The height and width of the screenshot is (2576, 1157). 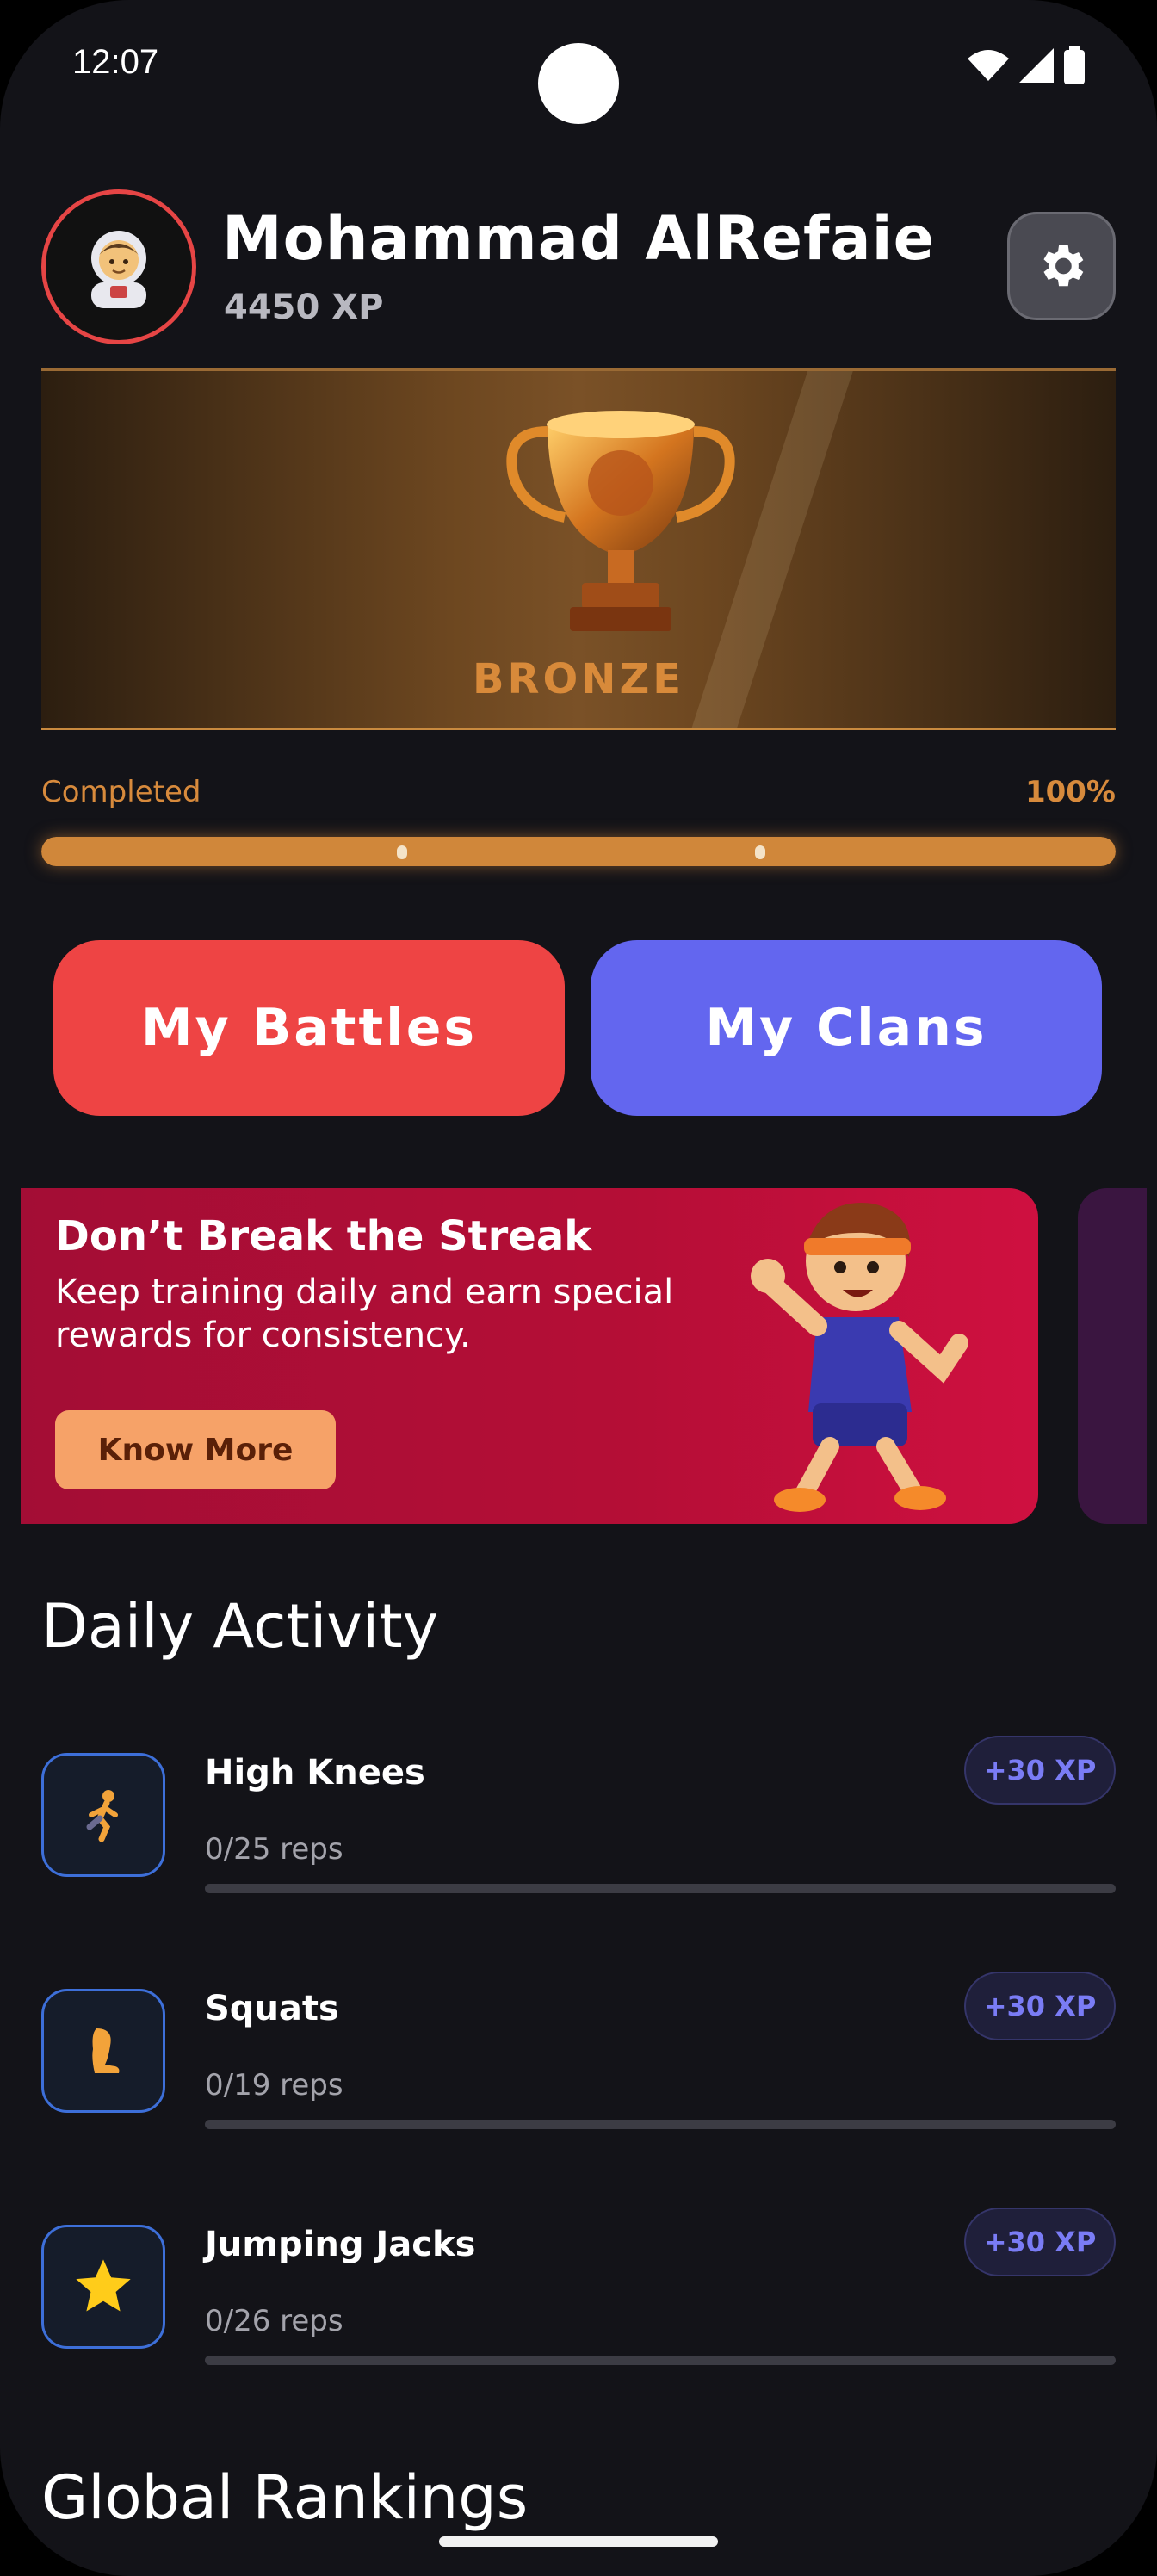 What do you see at coordinates (195, 1450) in the screenshot?
I see `know-more-button: Know More` at bounding box center [195, 1450].